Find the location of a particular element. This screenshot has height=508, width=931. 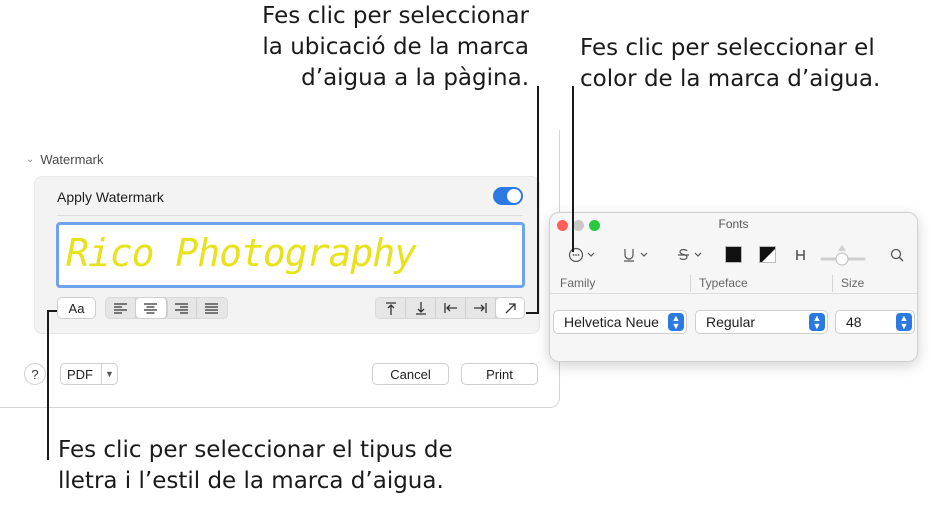

position-right-icon is located at coordinates (480, 308).